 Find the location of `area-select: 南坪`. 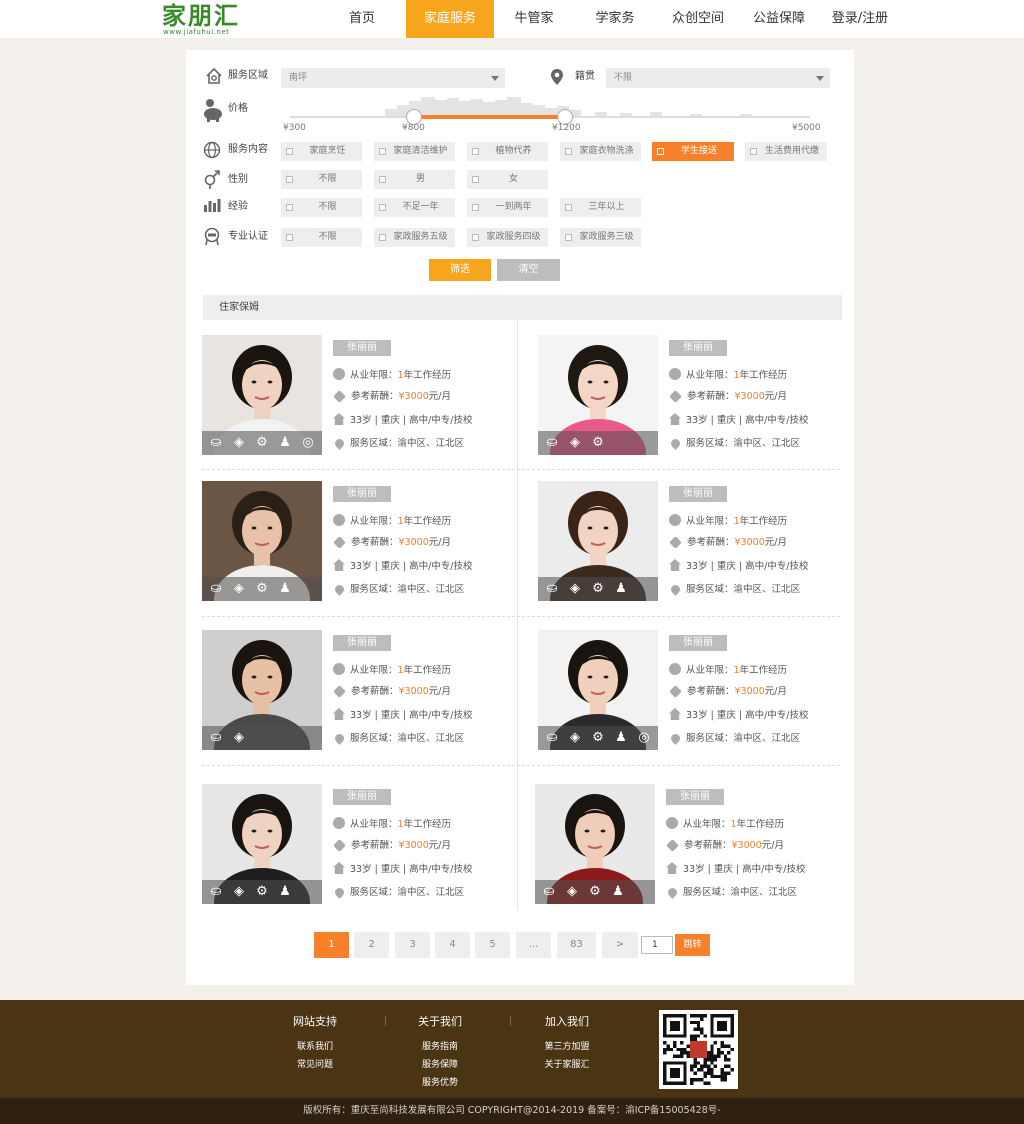

area-select: 南坪 is located at coordinates (393, 78).